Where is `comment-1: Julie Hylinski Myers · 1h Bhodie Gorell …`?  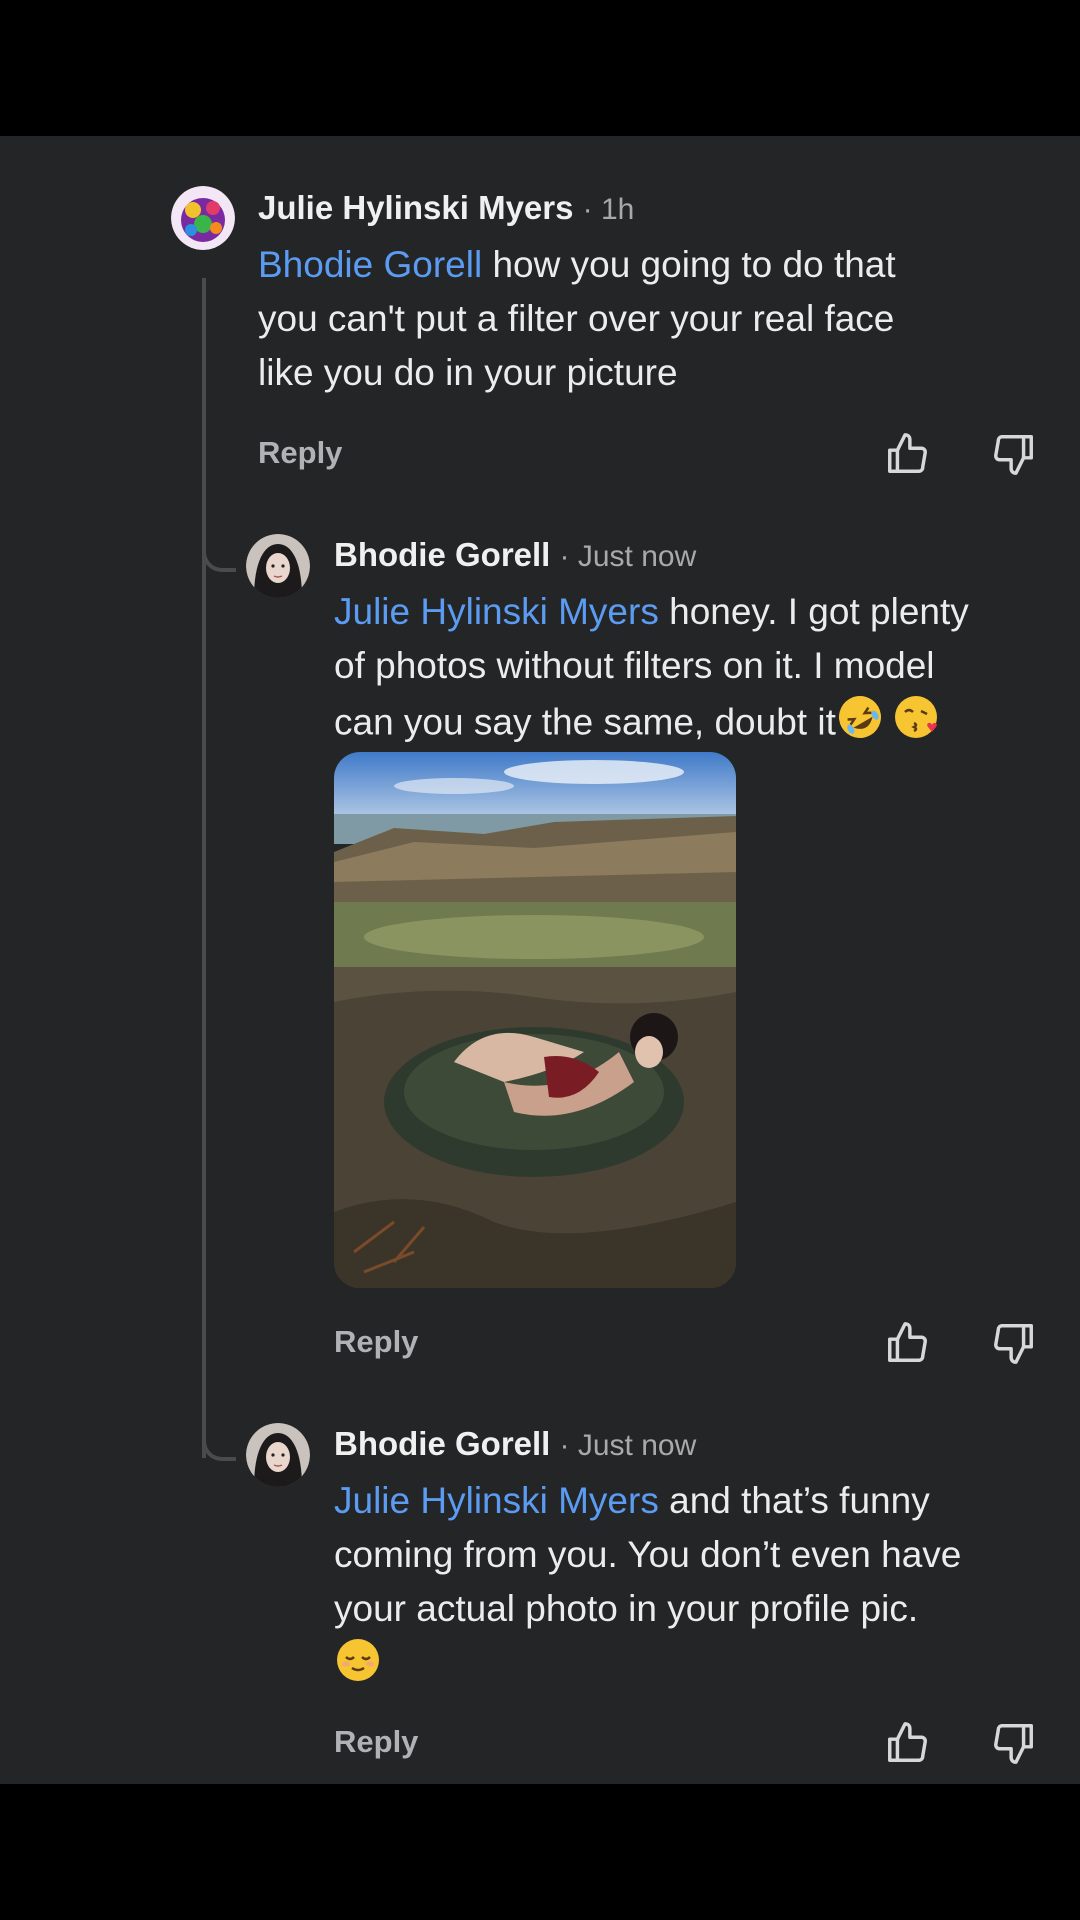 comment-1: Julie Hylinski Myers · 1h Bhodie Gorell … is located at coordinates (653, 294).